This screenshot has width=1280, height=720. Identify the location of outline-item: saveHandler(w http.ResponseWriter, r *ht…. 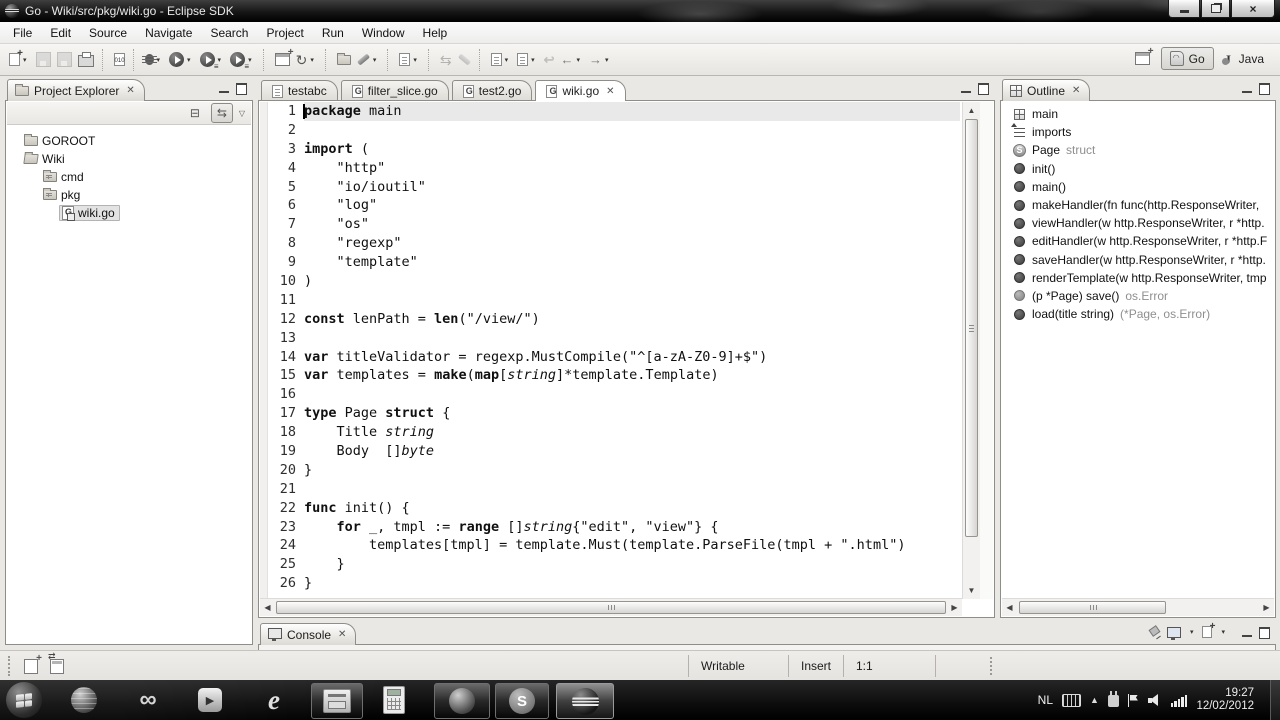
(1138, 260).